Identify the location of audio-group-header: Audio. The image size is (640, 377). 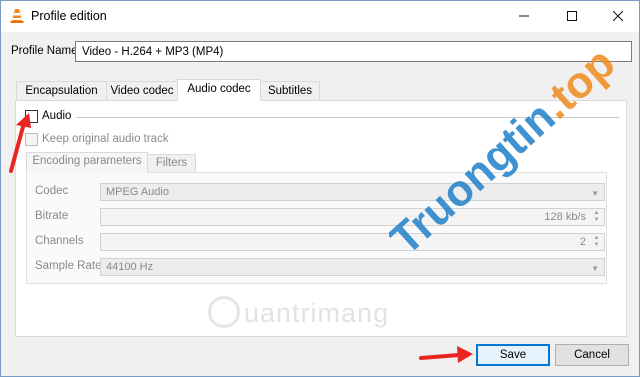
(321, 117).